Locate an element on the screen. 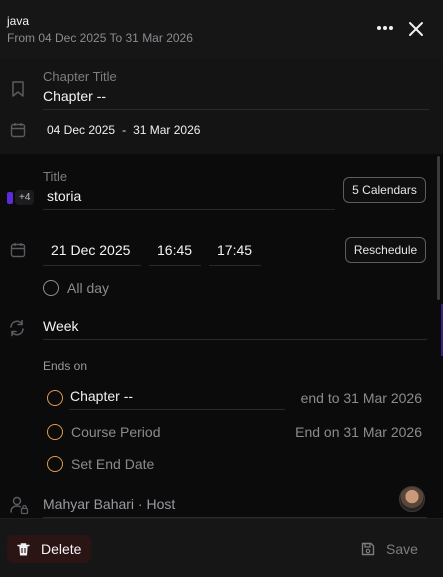 This screenshot has height=577, width=443. repeat-underline is located at coordinates (235, 339).